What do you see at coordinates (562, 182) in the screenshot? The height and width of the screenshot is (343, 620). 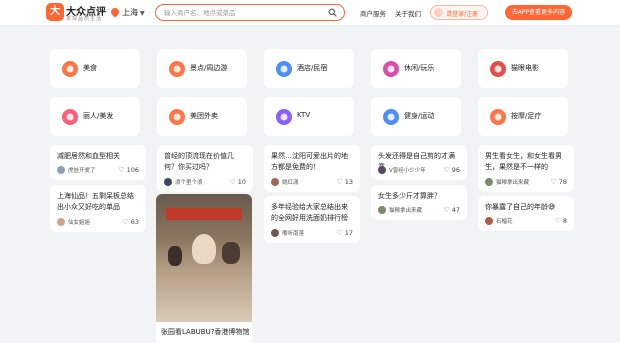 I see `like-number: 78` at bounding box center [562, 182].